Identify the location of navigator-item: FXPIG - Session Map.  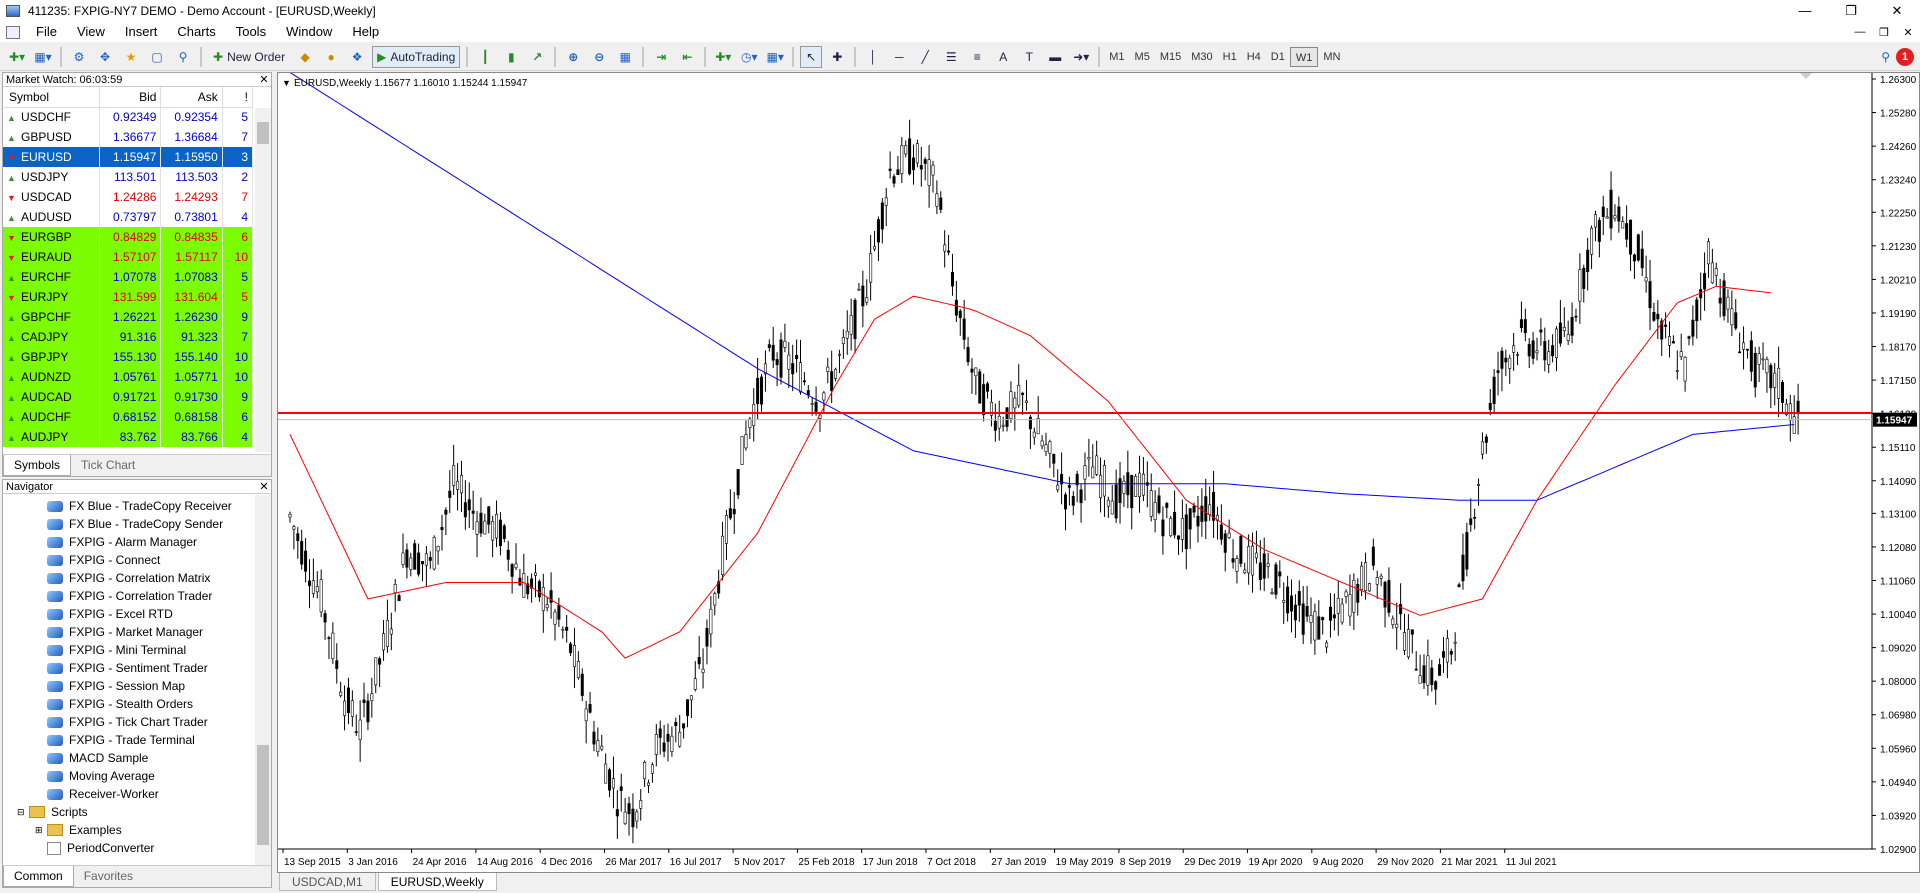
(129, 686).